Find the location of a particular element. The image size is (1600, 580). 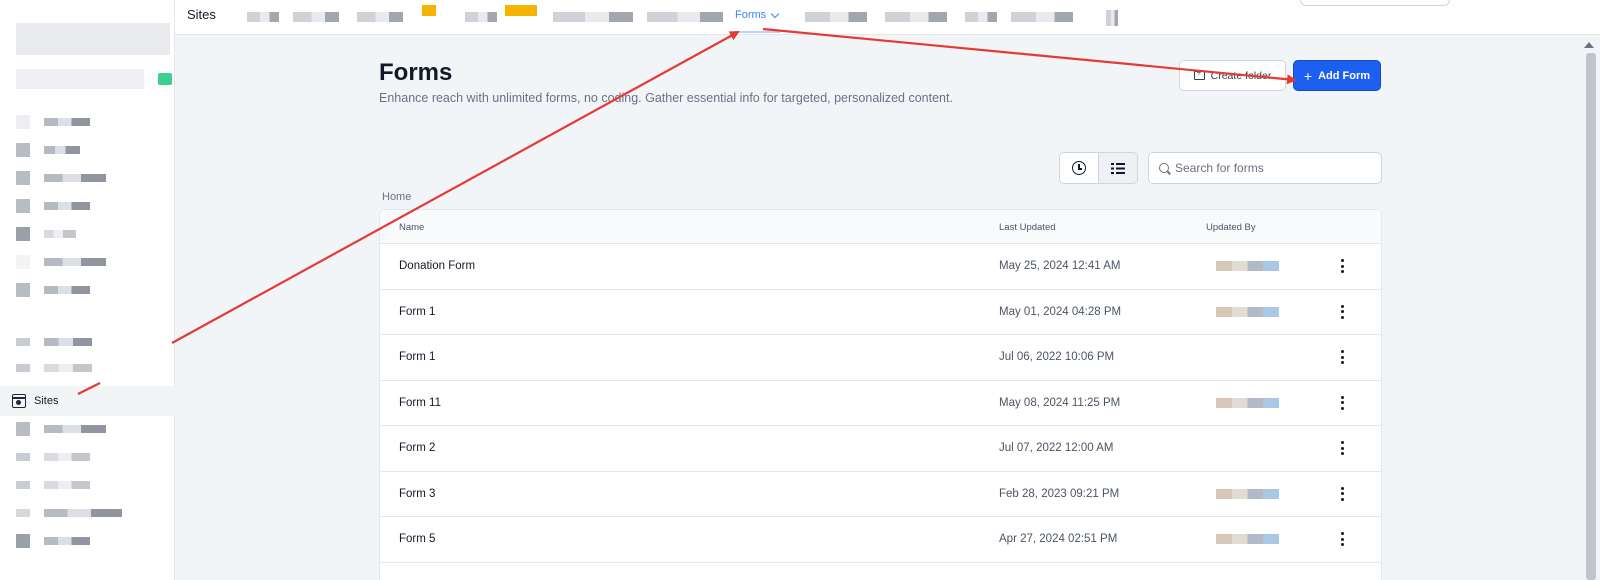

create-folder-button: Create folder is located at coordinates (1232, 75).